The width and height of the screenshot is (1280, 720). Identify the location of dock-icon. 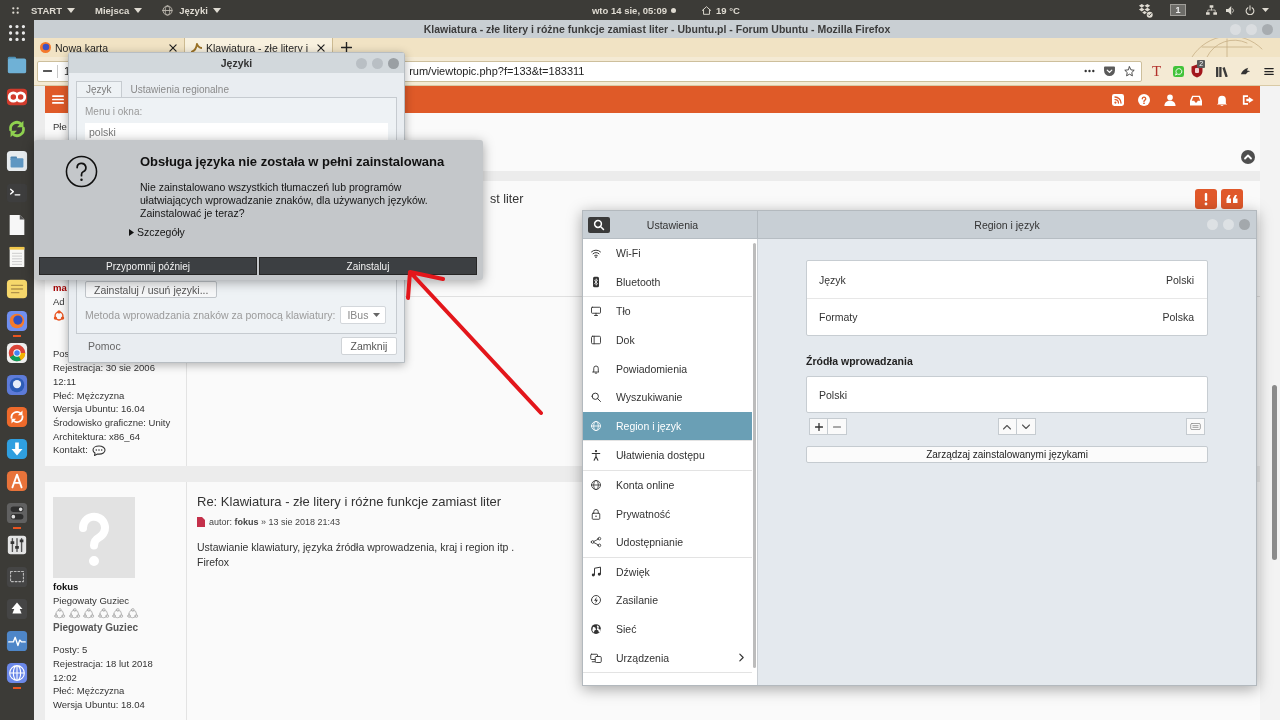
(596, 340).